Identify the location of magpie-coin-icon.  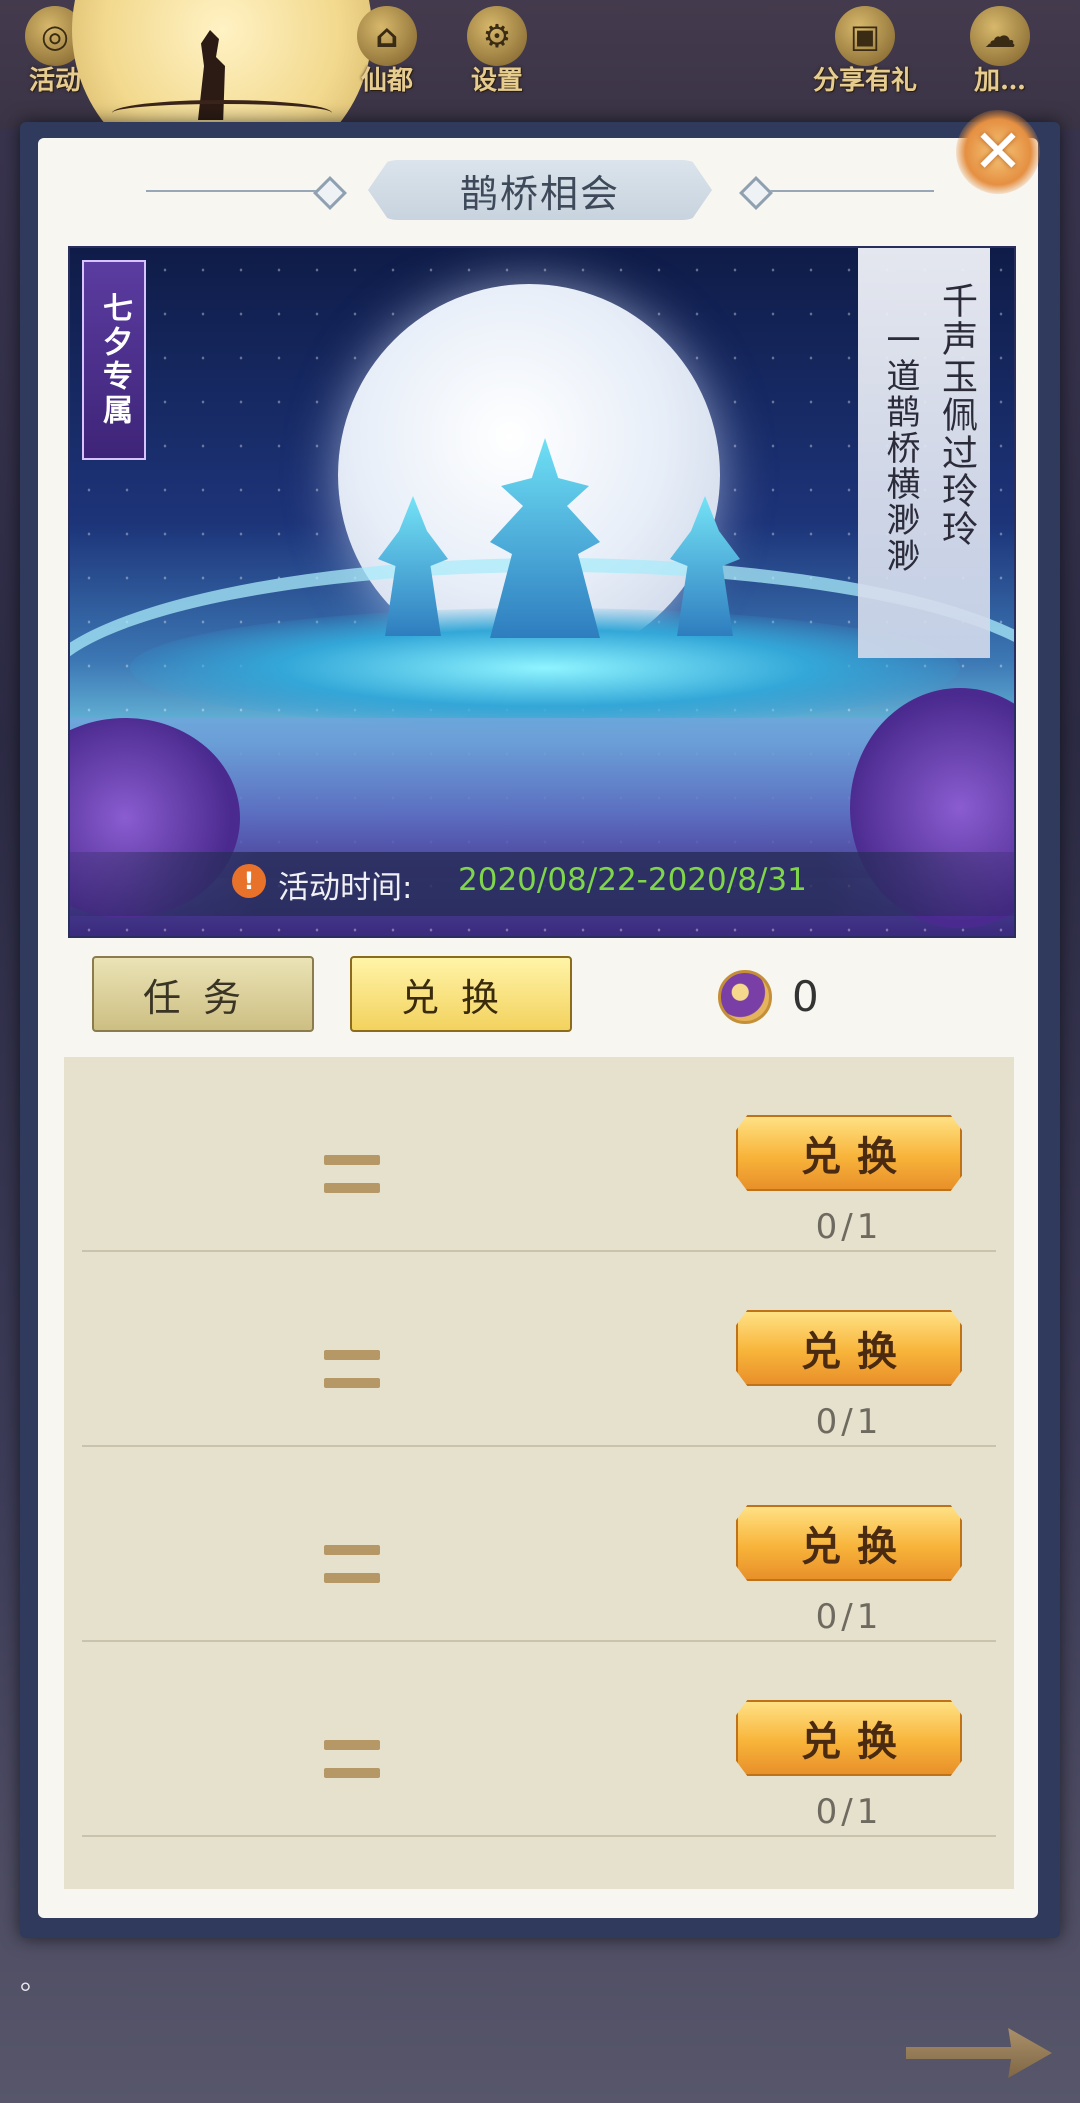
(745, 997).